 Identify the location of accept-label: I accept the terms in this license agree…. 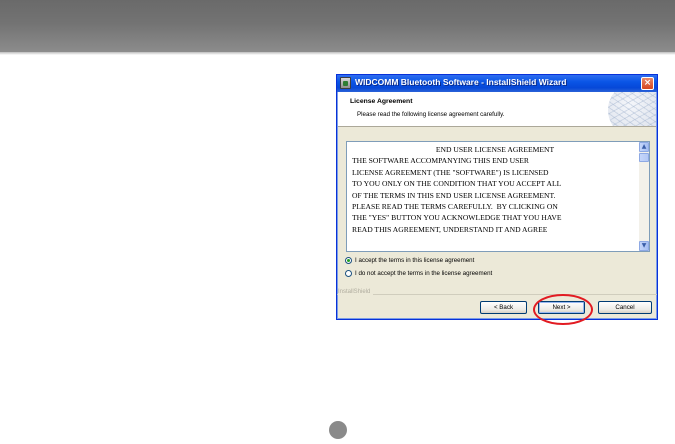
(414, 260).